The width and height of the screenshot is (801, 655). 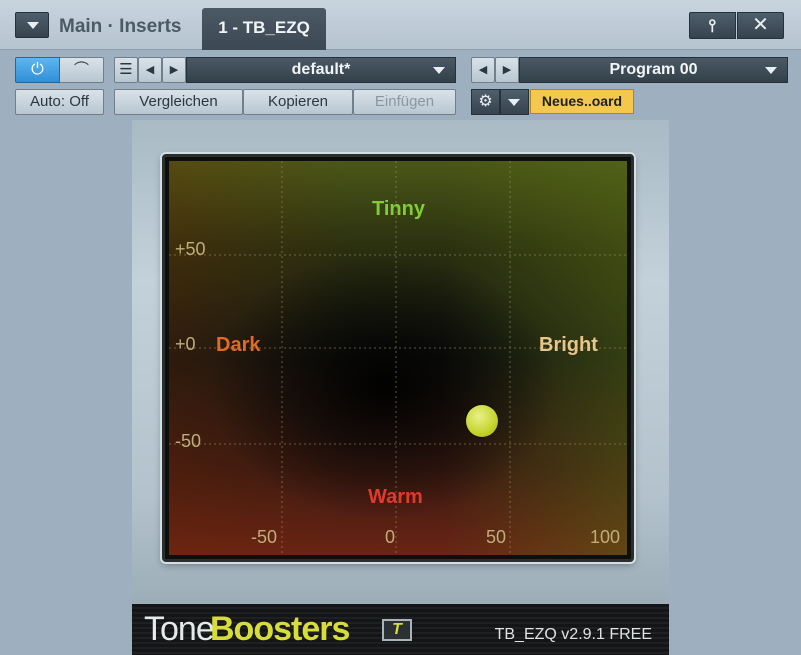 What do you see at coordinates (582, 101) in the screenshot?
I see `sticky-note: Neues..oard` at bounding box center [582, 101].